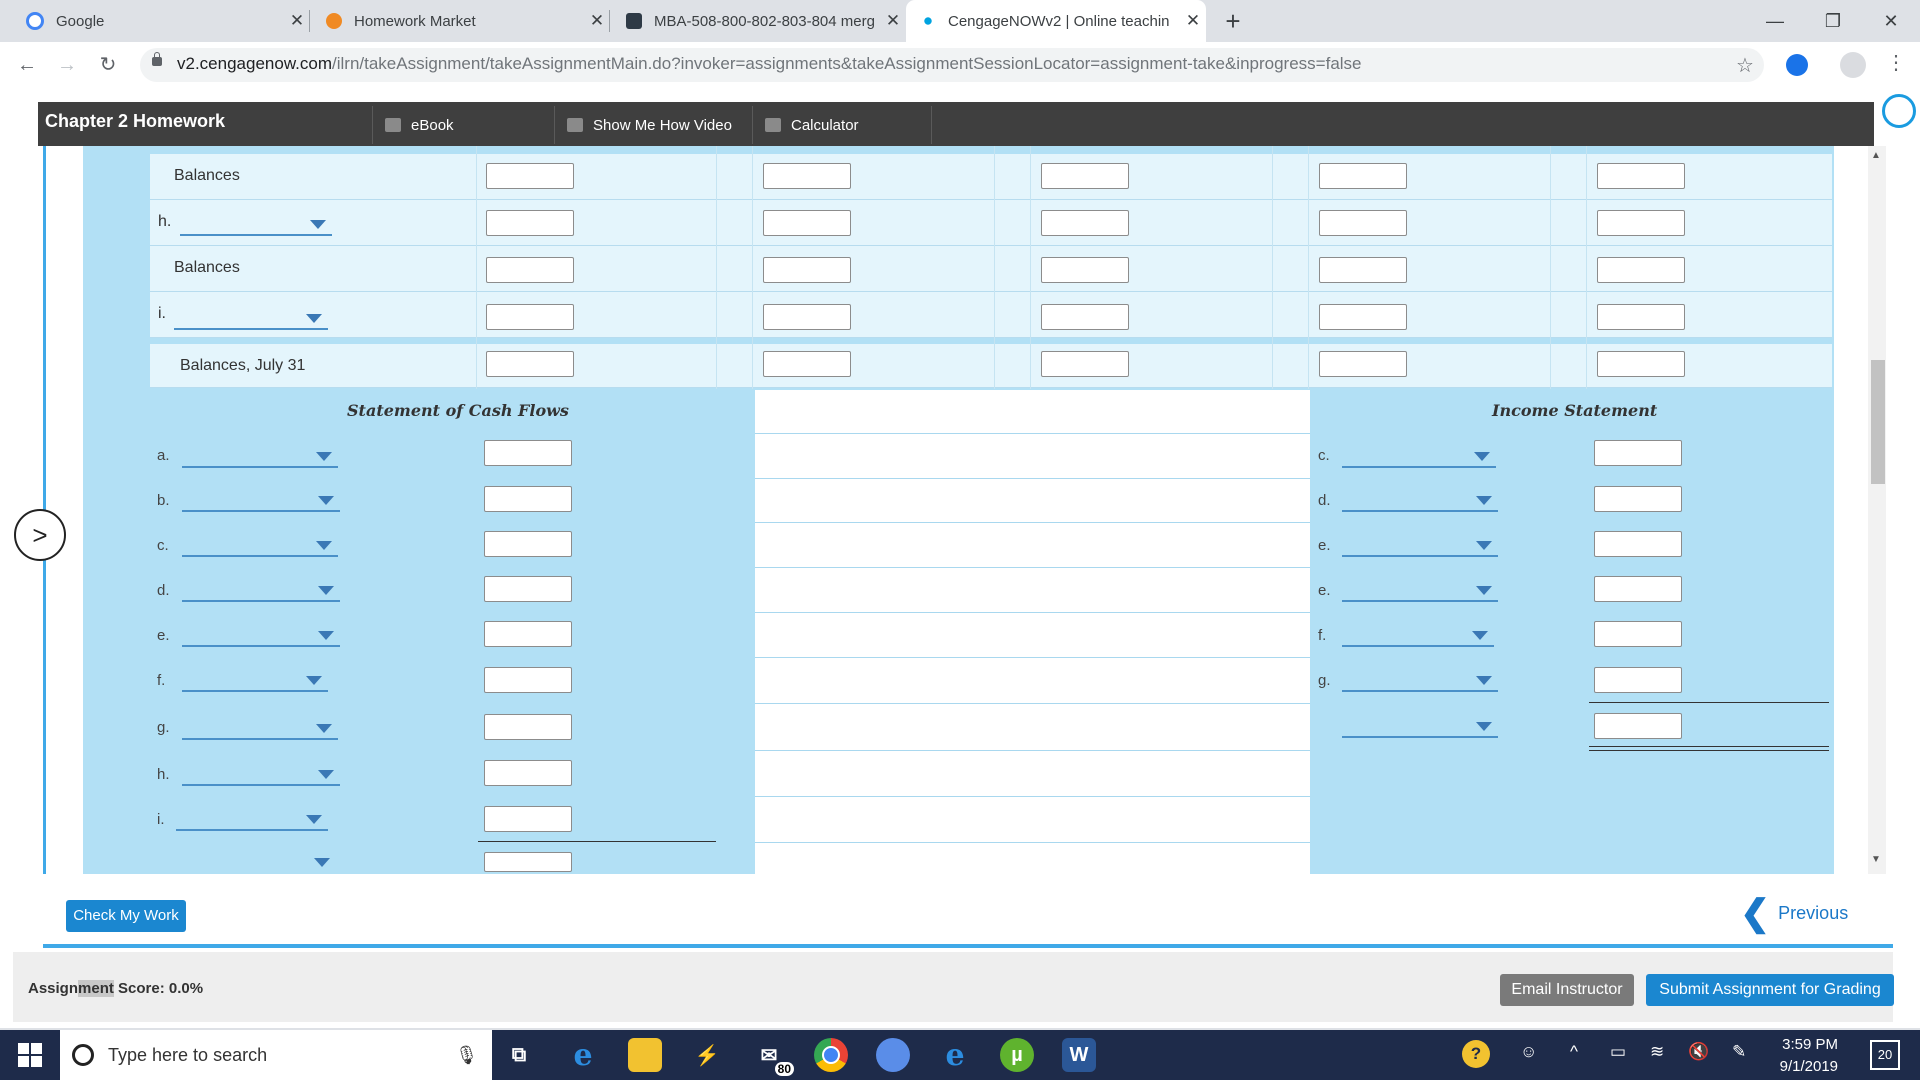  Describe the element at coordinates (1638, 726) in the screenshot. I see `income-total-input` at that location.